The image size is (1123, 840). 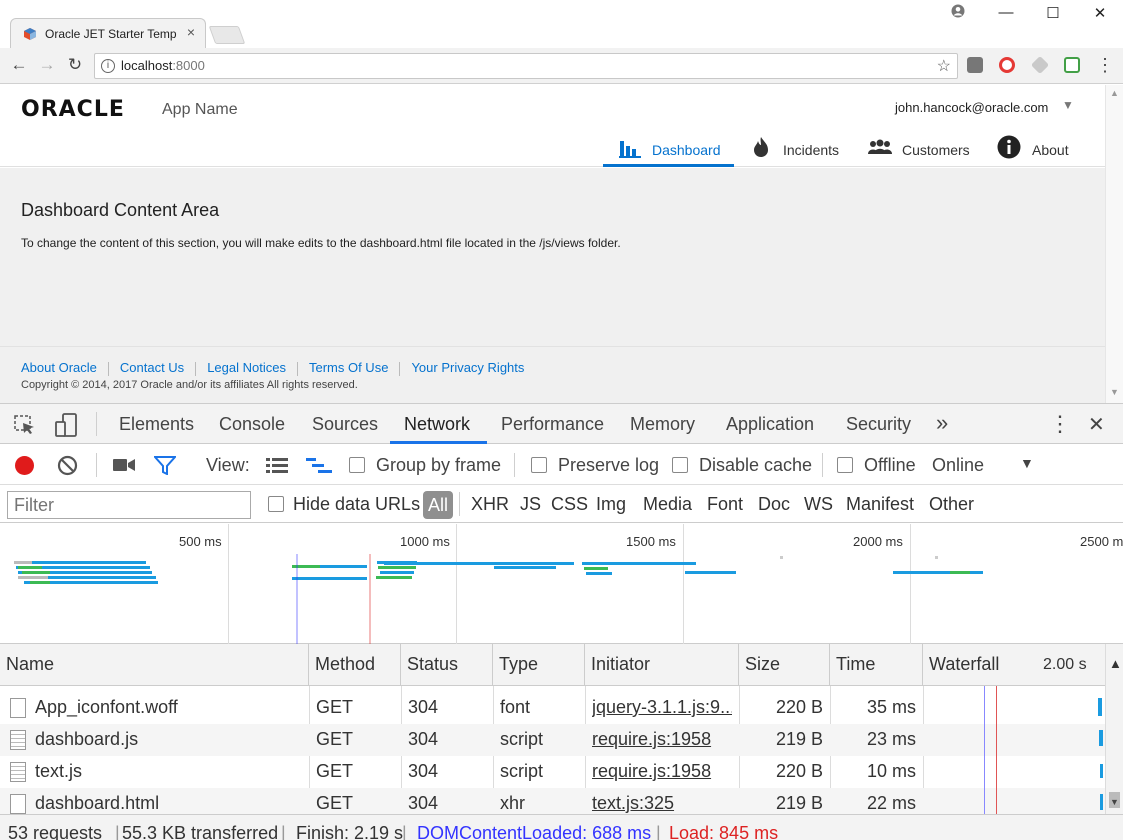 What do you see at coordinates (890, 465) in the screenshot?
I see `offline-label: Offline` at bounding box center [890, 465].